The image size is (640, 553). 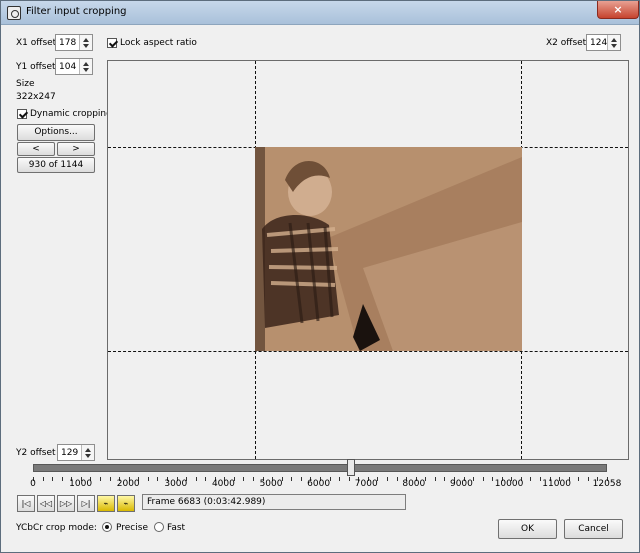 I want to click on precise-label: Precise, so click(x=132, y=528).